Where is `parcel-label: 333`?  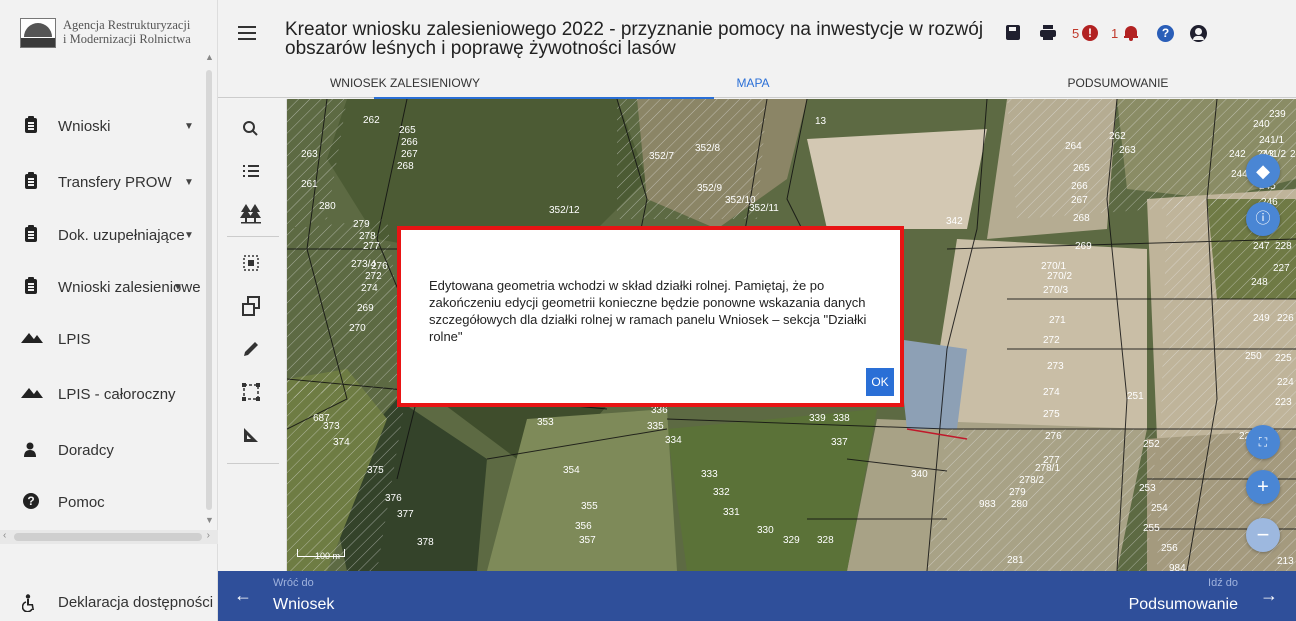 parcel-label: 333 is located at coordinates (709, 474).